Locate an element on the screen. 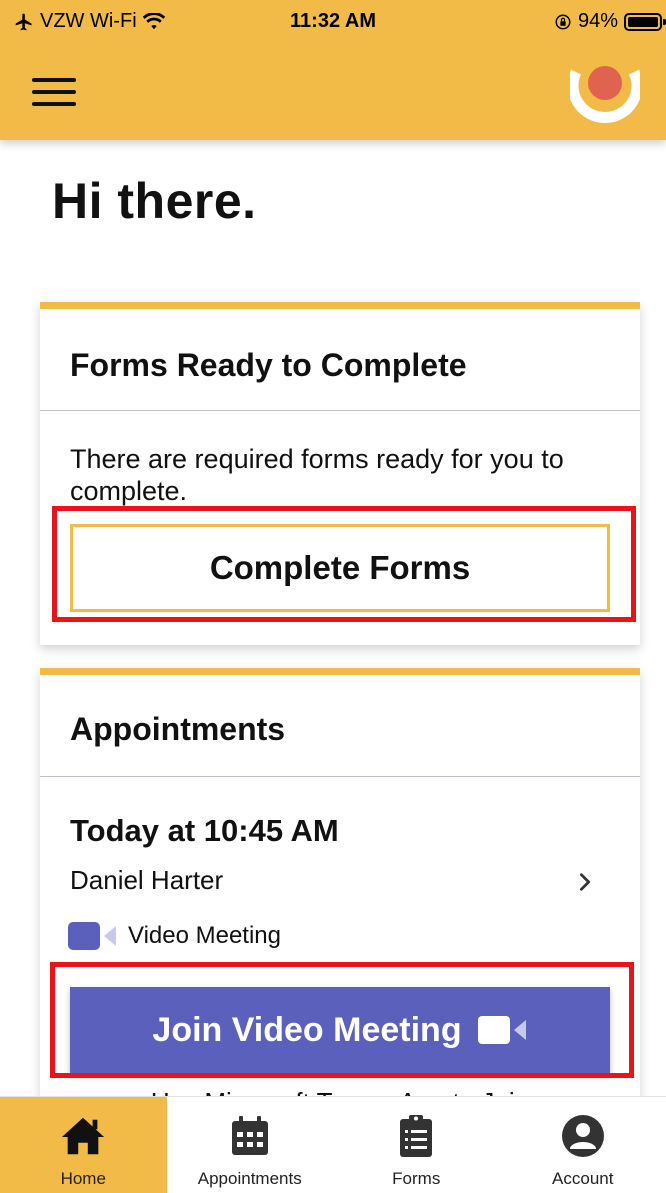 The height and width of the screenshot is (1193, 666). nav-item-appointments: Appointments is located at coordinates (250, 1145).